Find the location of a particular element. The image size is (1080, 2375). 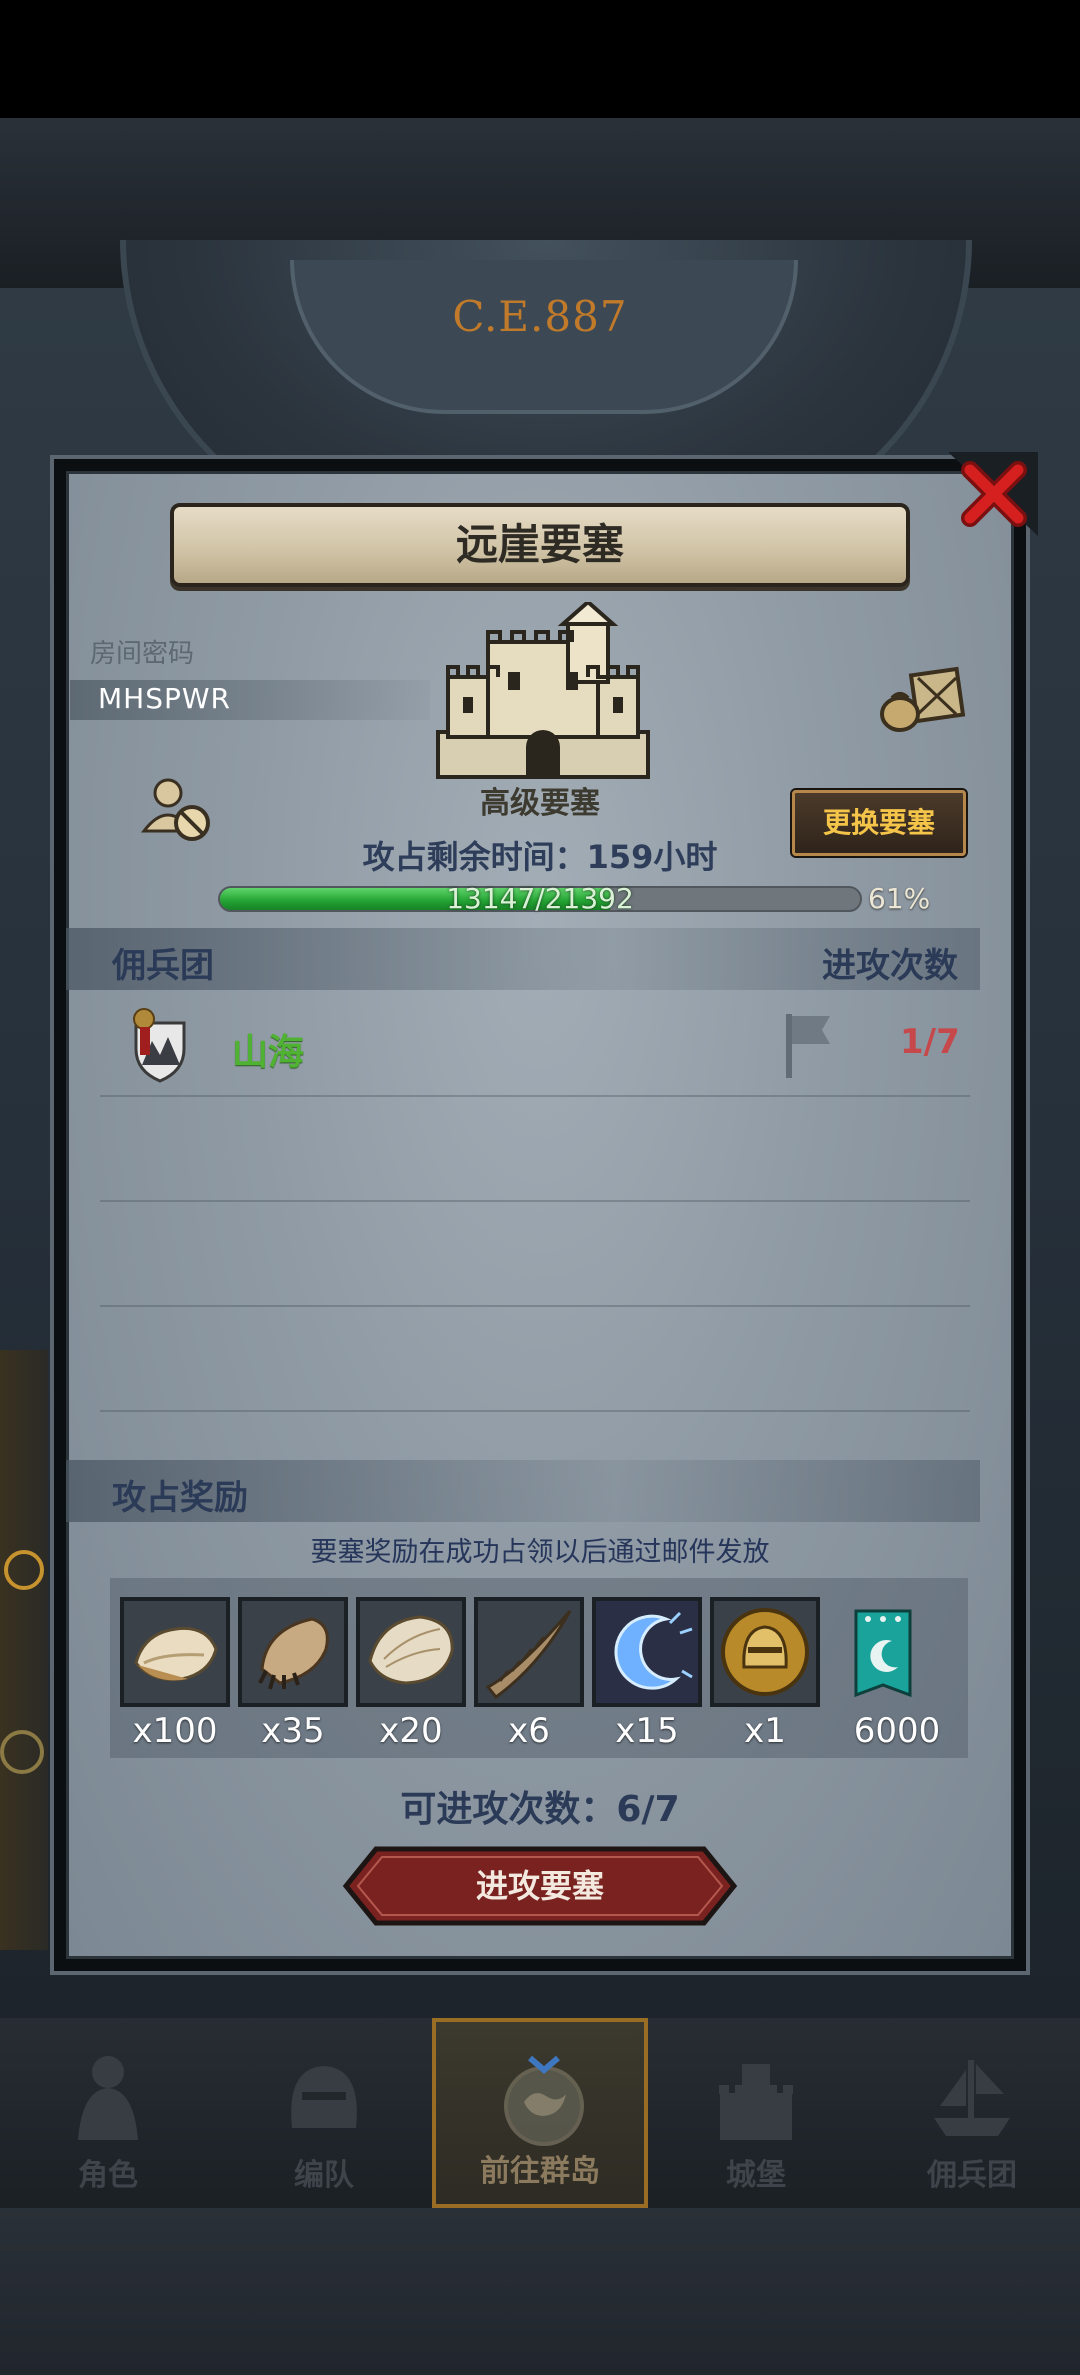

nav-item-castle: 城堡 is located at coordinates (756, 2113).